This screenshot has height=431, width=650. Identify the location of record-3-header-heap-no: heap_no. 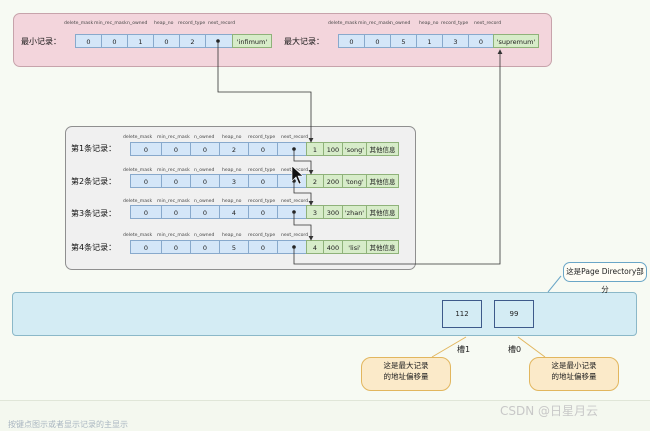
(232, 201).